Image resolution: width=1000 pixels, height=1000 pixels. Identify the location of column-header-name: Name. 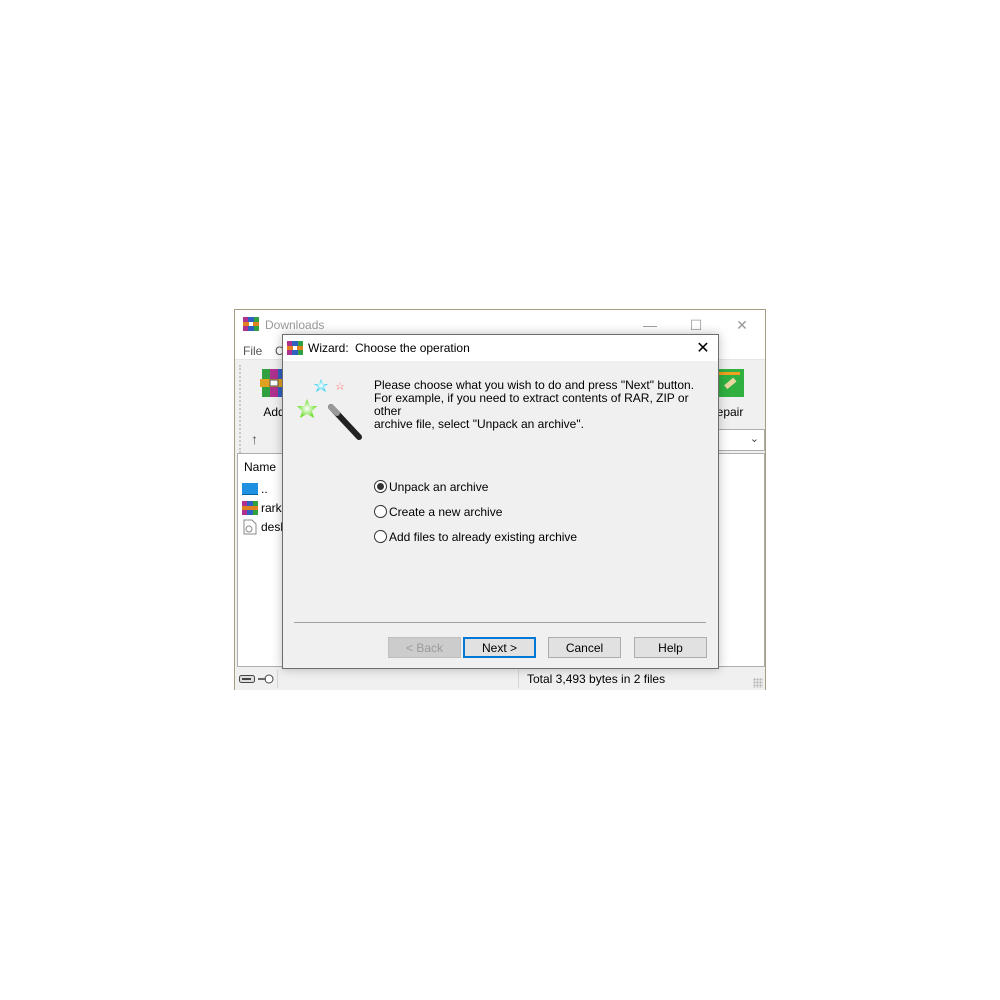
(260, 467).